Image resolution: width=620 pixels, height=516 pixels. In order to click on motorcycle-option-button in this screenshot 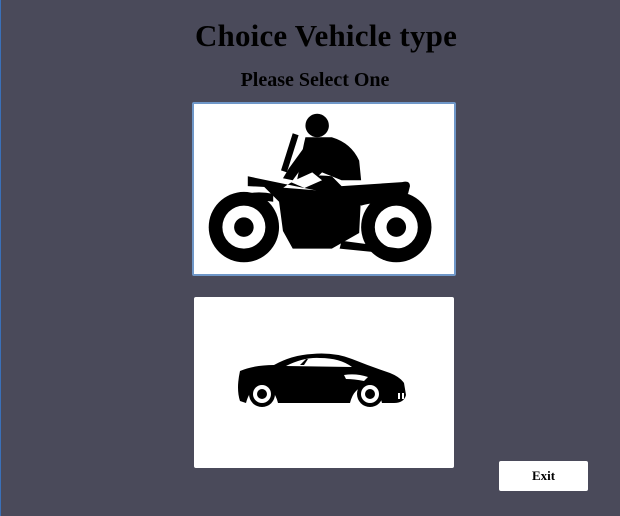, I will do `click(324, 189)`.